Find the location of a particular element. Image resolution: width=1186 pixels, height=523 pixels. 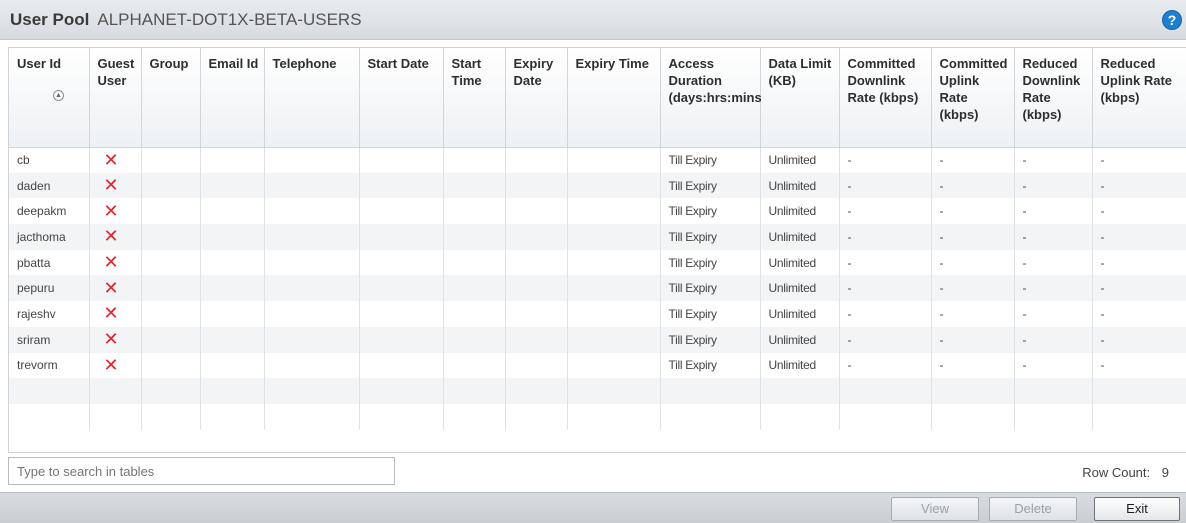

table-row: trevorm ✕ Till Expiry Unlimited - - - - is located at coordinates (597, 365).